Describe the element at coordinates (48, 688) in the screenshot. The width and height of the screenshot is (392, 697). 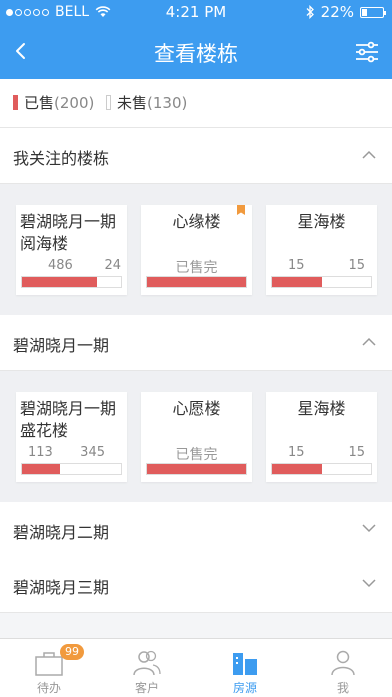
I see `tab-label: 待办` at that location.